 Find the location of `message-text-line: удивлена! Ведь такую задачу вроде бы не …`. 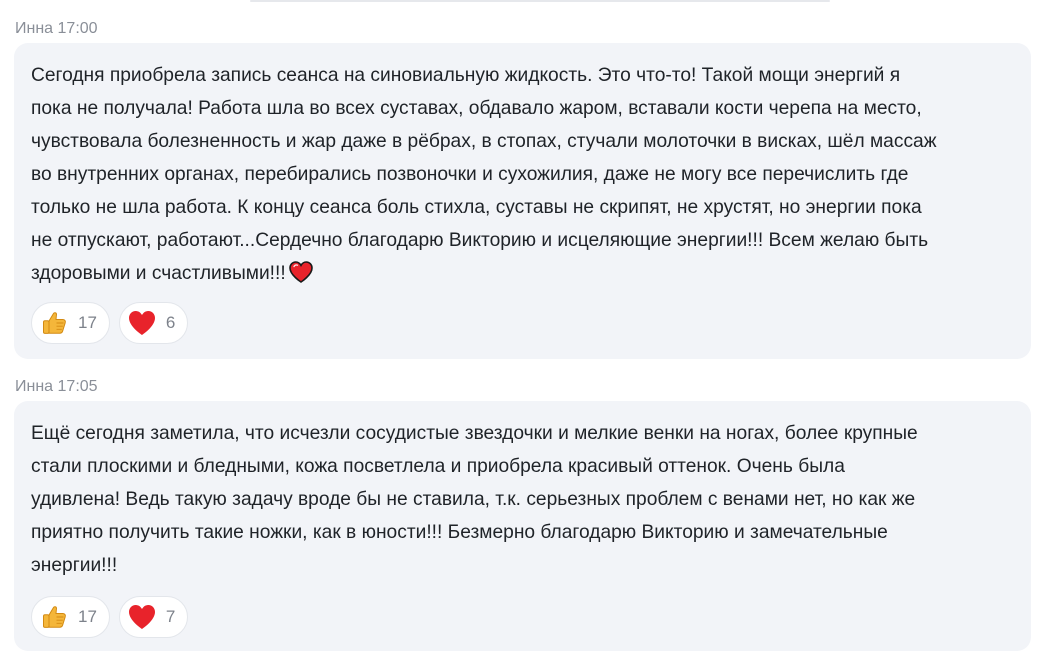

message-text-line: удивлена! Ведь такую задачу вроде бы не … is located at coordinates (473, 499).